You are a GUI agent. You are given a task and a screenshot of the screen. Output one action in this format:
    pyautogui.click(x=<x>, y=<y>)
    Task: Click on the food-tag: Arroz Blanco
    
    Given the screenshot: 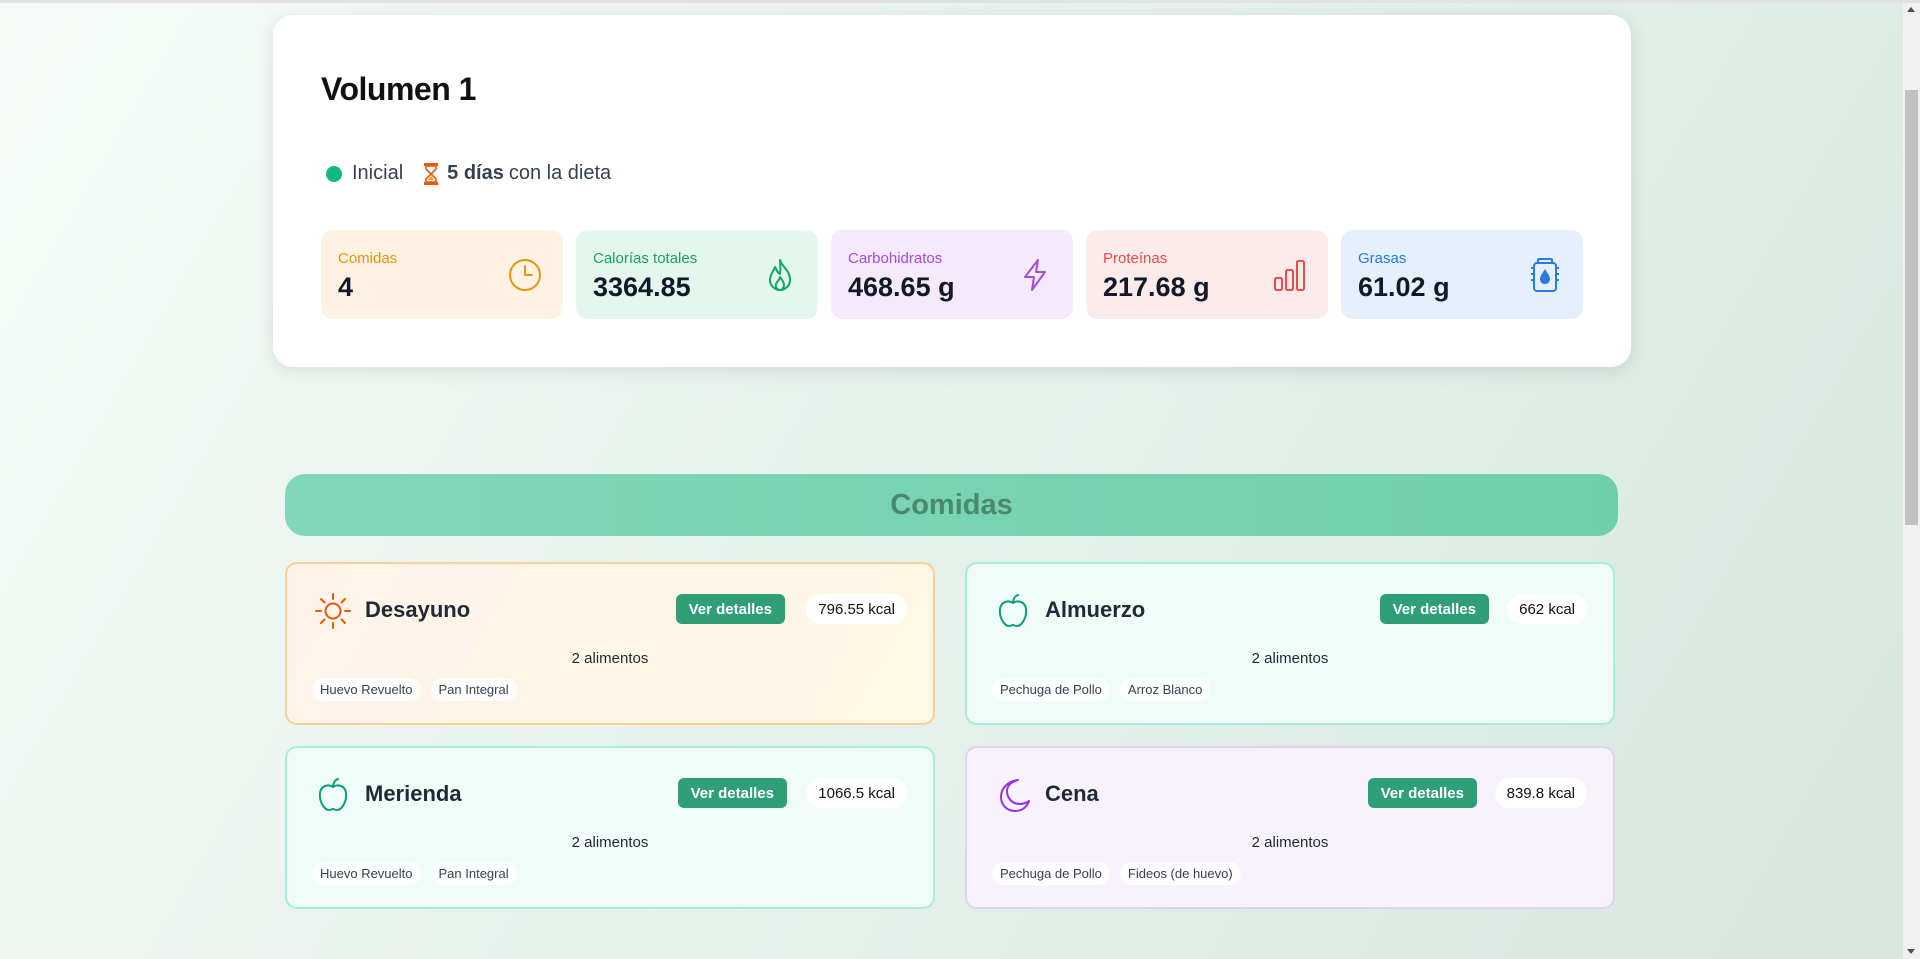 What is the action you would take?
    pyautogui.click(x=1165, y=689)
    